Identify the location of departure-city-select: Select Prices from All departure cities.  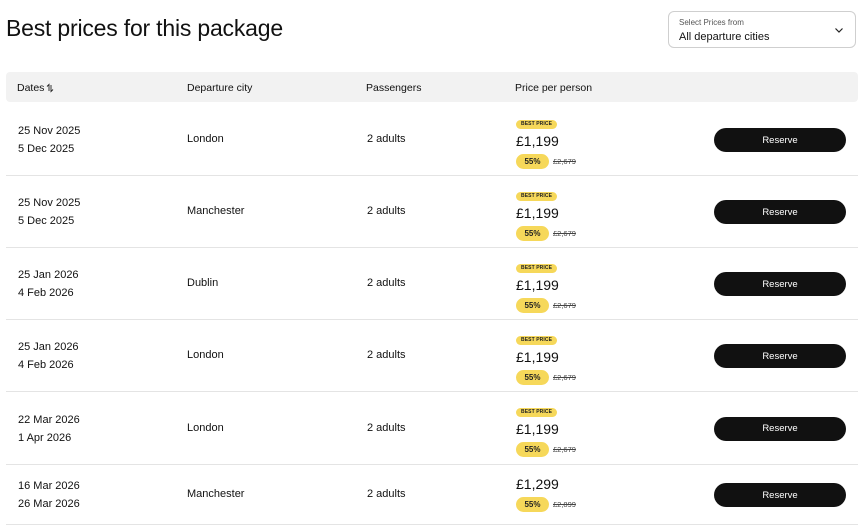
(762, 29).